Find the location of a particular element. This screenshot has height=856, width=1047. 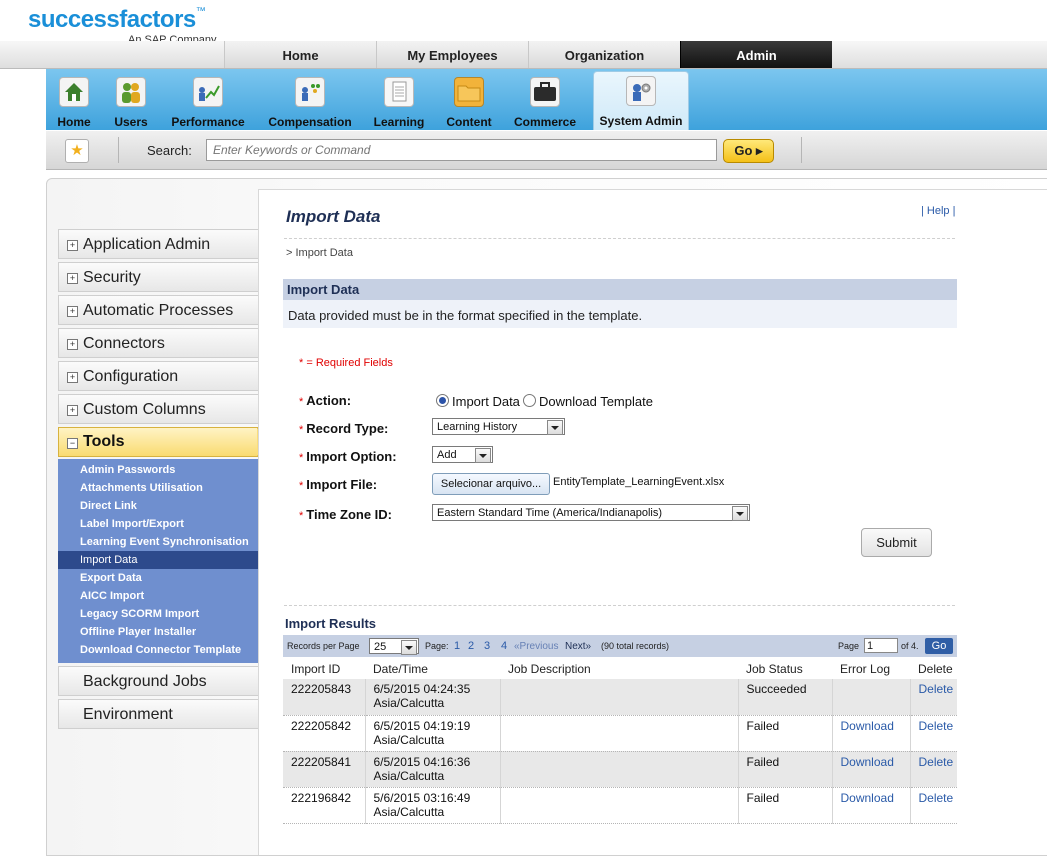

page-go-button: Go is located at coordinates (939, 646).